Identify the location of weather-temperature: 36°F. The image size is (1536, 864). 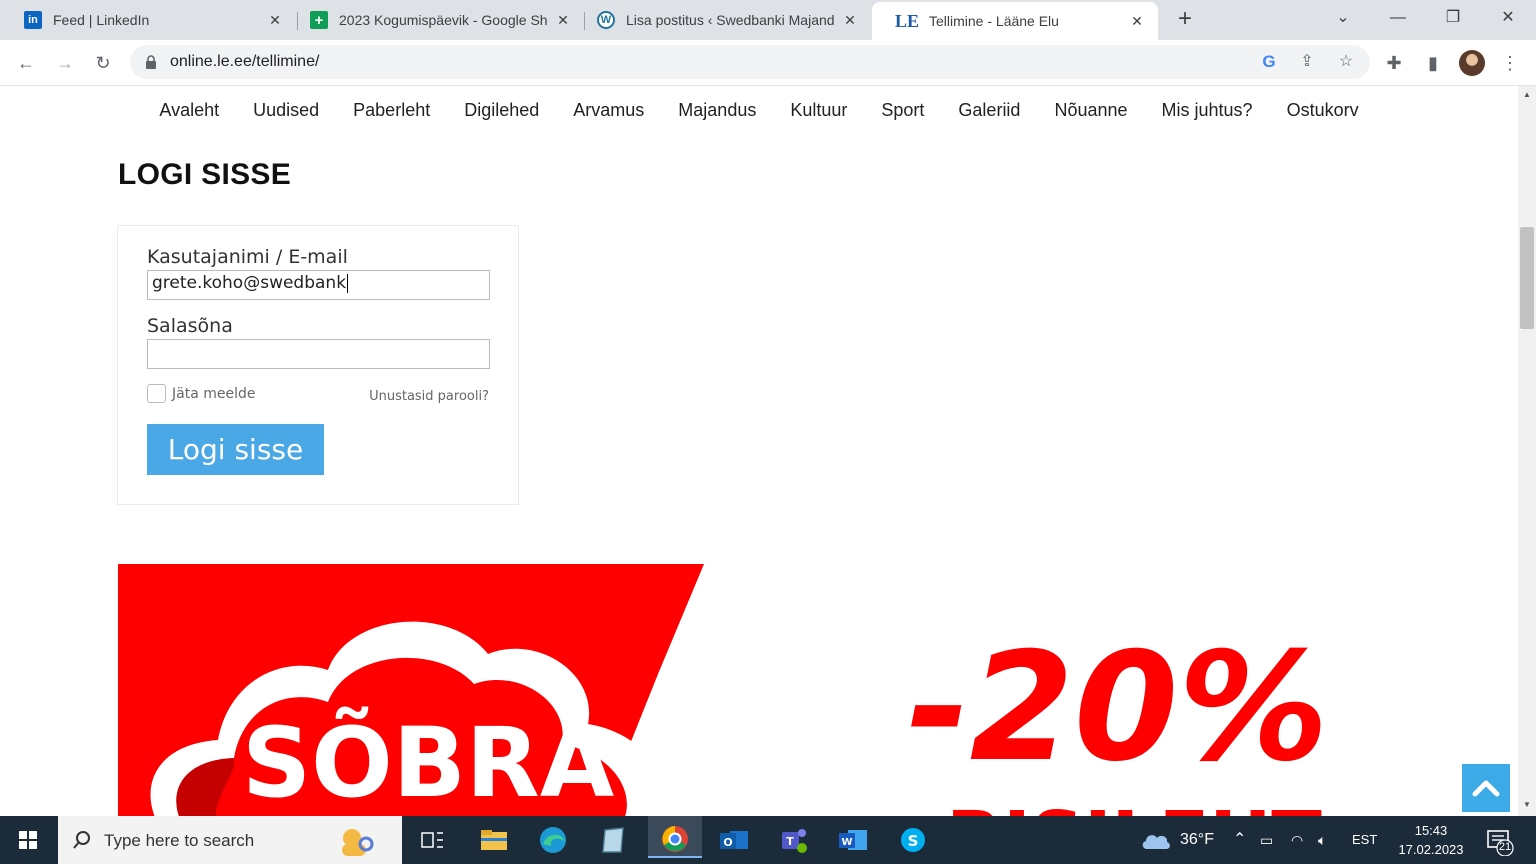
(1197, 840).